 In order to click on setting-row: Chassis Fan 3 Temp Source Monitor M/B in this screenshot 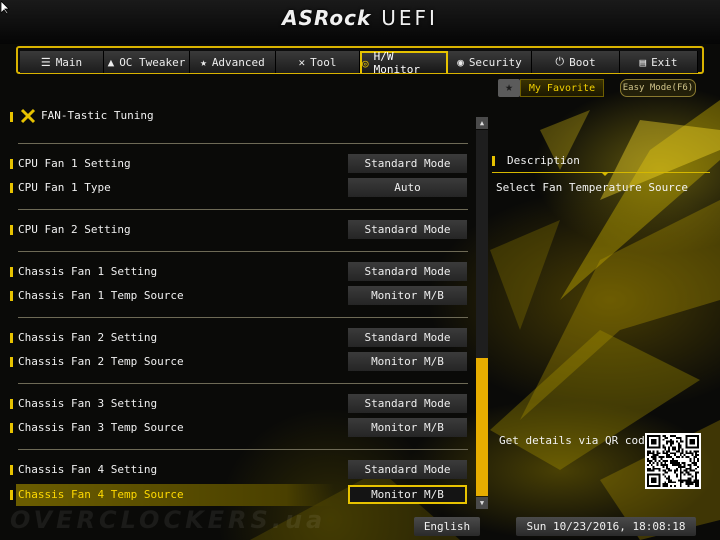, I will do `click(235, 428)`.